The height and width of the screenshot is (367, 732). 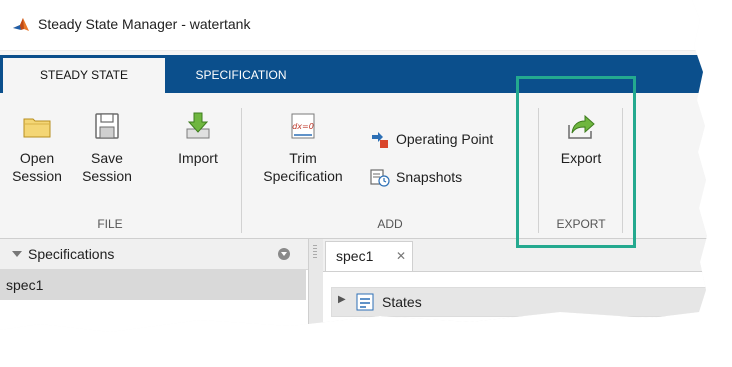 What do you see at coordinates (576, 162) in the screenshot?
I see `export-highlight-box` at bounding box center [576, 162].